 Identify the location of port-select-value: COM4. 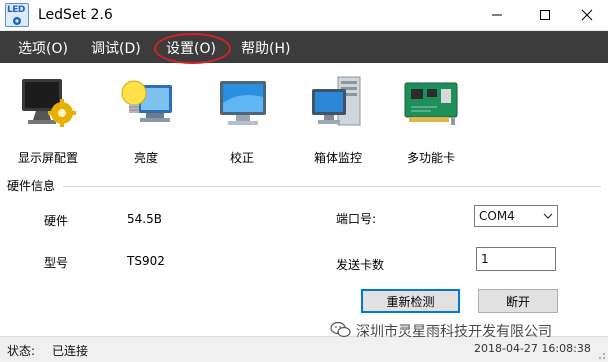
(497, 216).